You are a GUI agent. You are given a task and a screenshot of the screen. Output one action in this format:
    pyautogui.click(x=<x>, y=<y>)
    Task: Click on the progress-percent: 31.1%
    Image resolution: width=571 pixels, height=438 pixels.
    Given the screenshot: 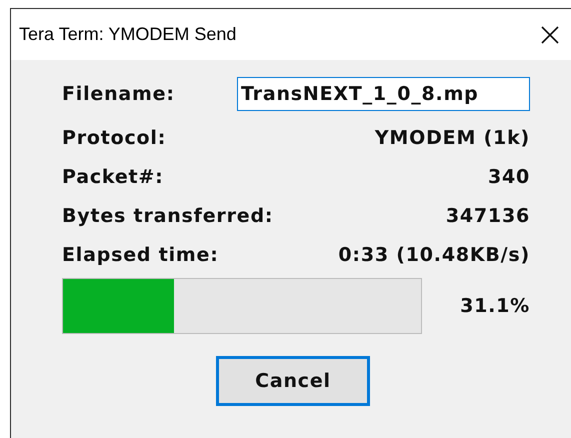 What is the action you would take?
    pyautogui.click(x=495, y=306)
    